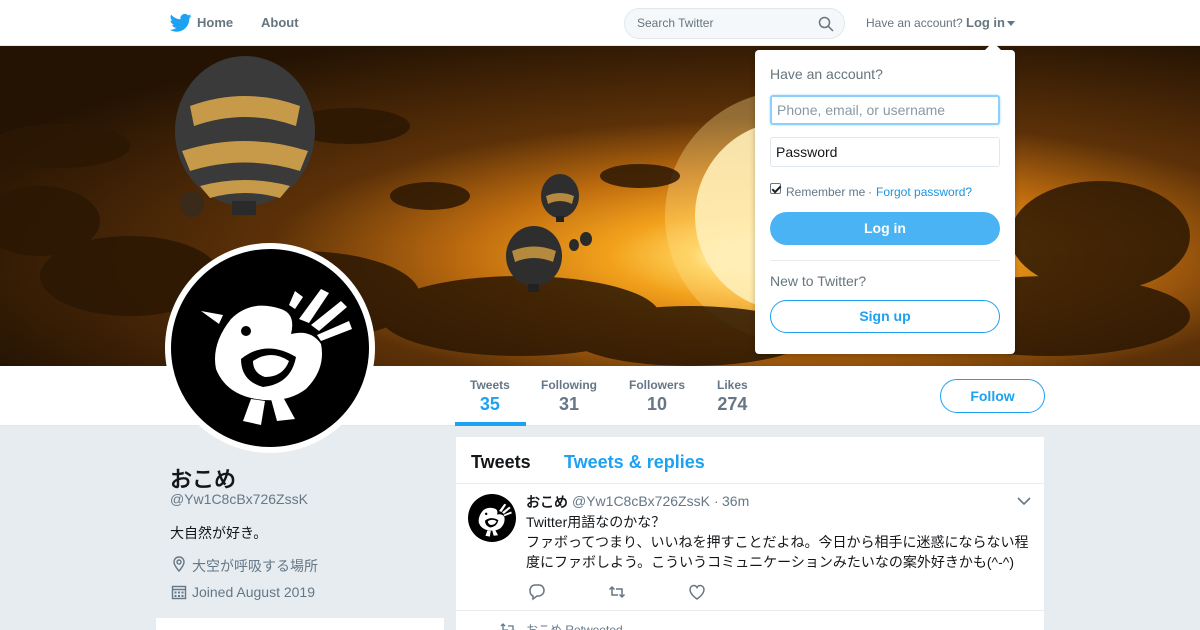 The width and height of the screenshot is (1200, 630). What do you see at coordinates (179, 564) in the screenshot?
I see `location-pin-icon` at bounding box center [179, 564].